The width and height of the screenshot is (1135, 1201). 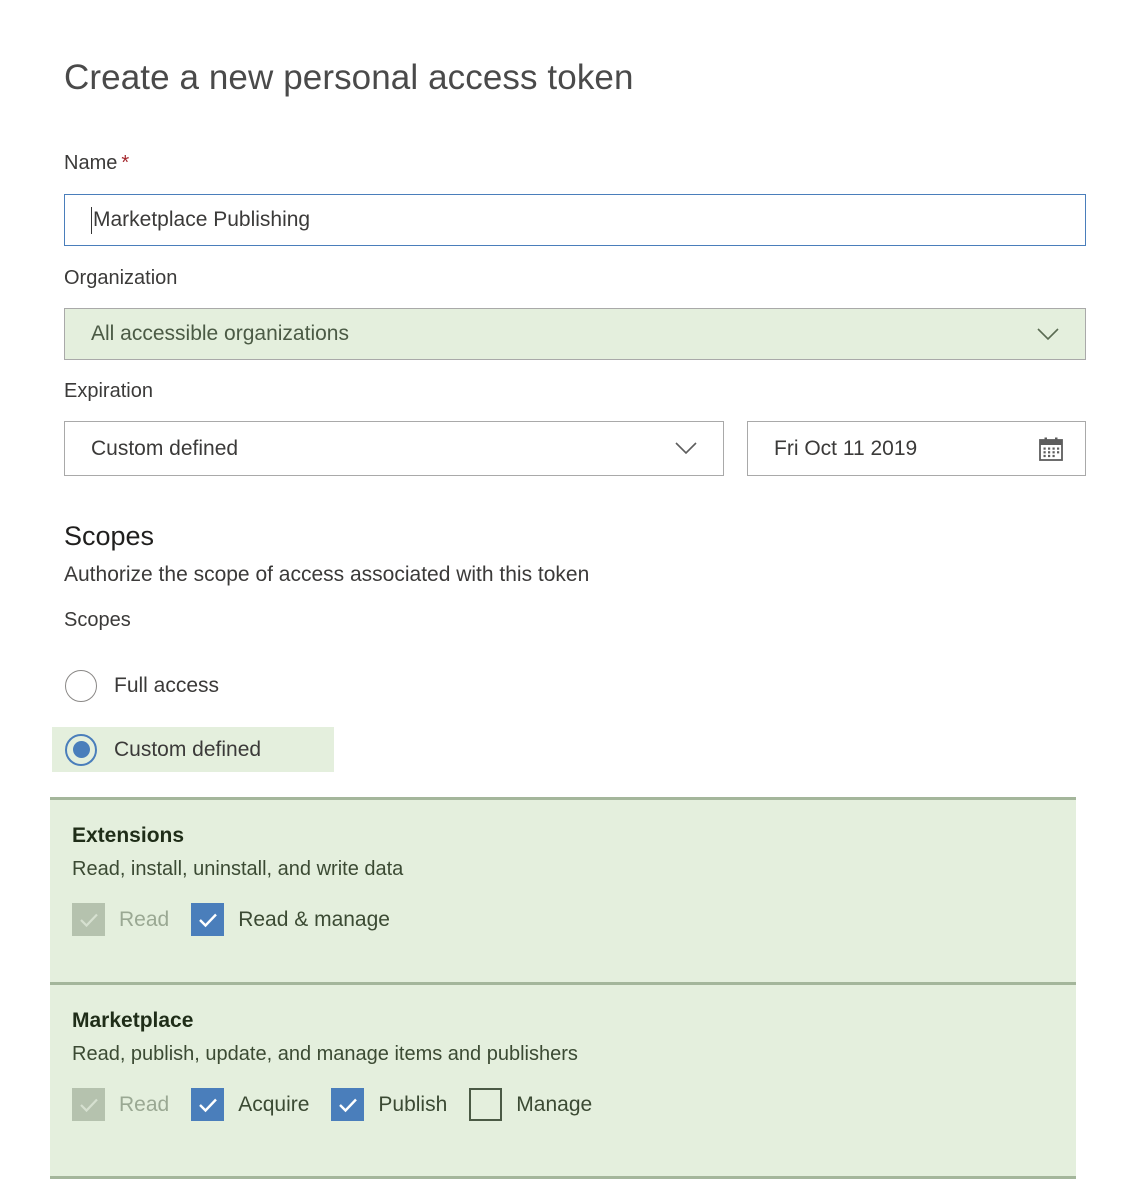 What do you see at coordinates (1051, 449) in the screenshot?
I see `calendar-icon` at bounding box center [1051, 449].